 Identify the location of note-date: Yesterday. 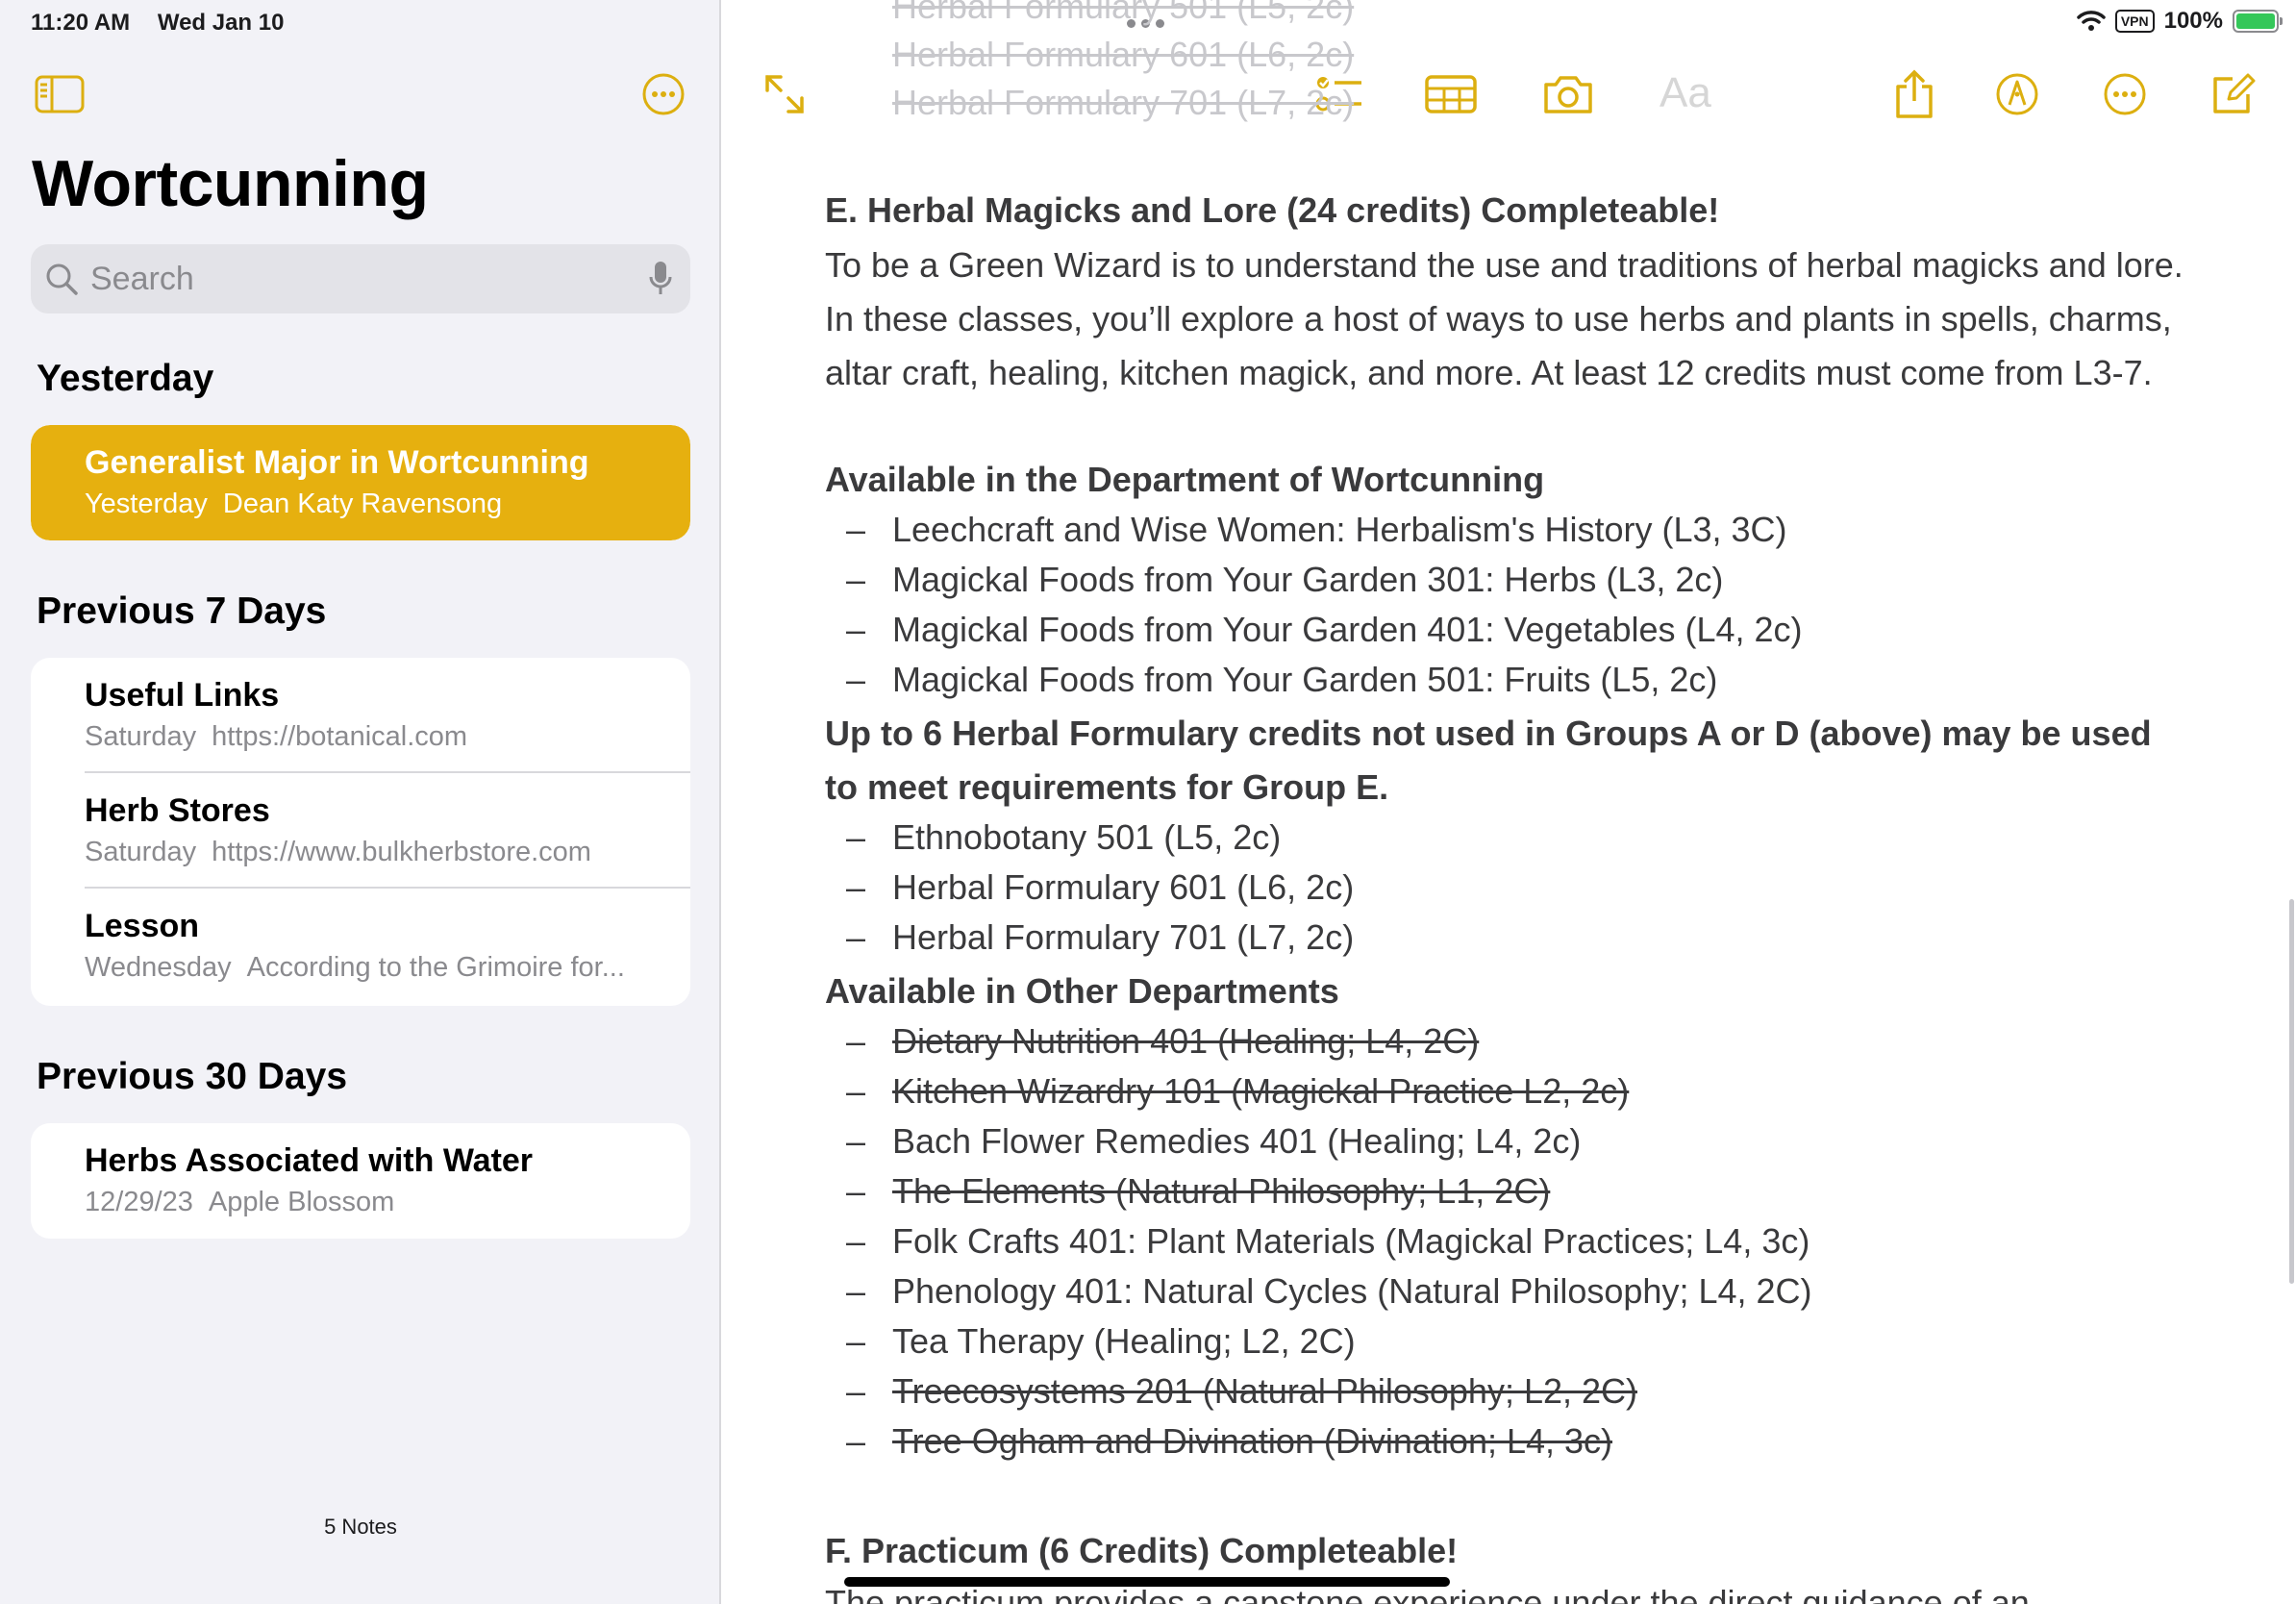
(146, 504).